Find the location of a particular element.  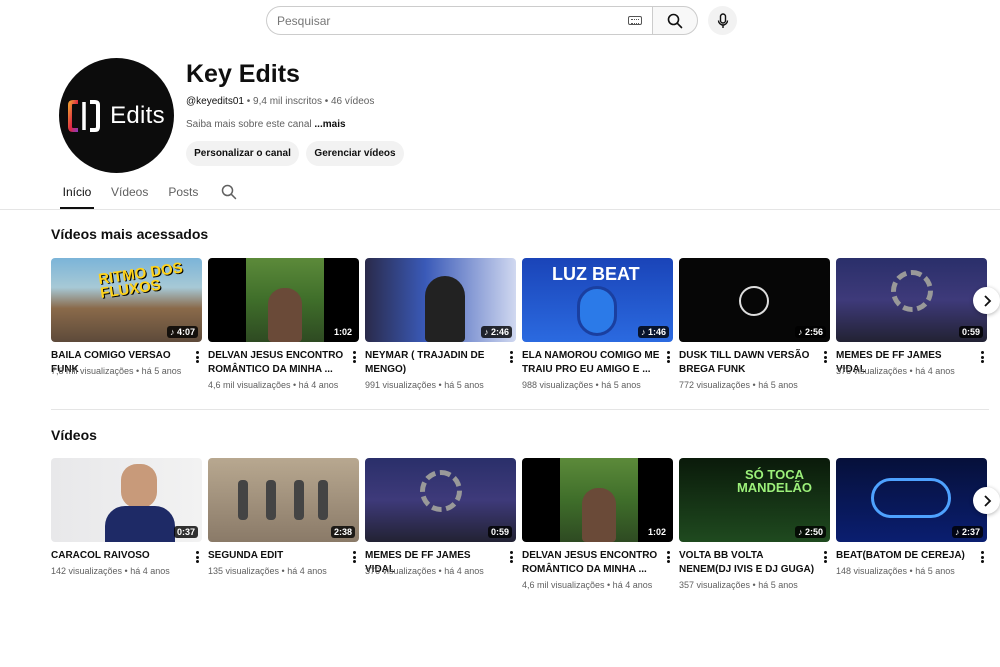

video-duration-badge: 0:37 is located at coordinates (185, 532).